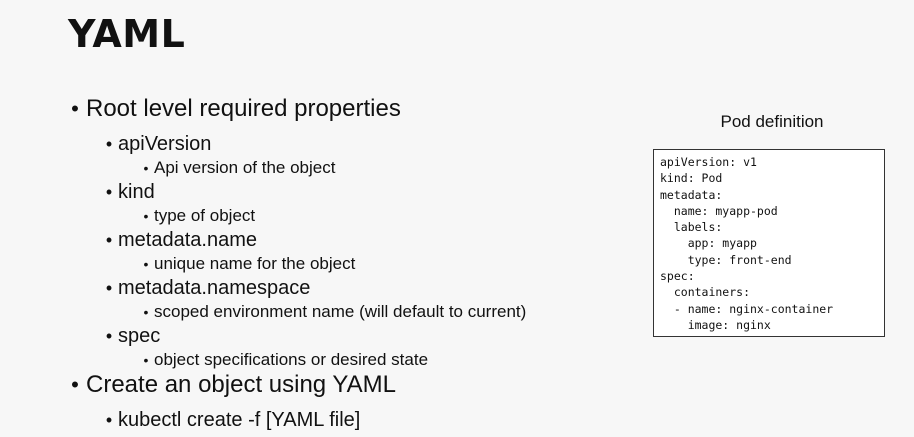  I want to click on bullet-create-command: • kubectl create -f [YAML file], so click(344, 420).